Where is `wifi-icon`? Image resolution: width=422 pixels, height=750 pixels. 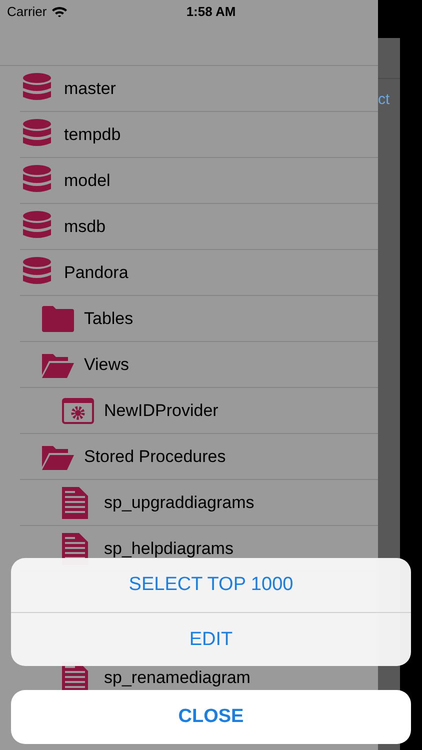
wifi-icon is located at coordinates (59, 11).